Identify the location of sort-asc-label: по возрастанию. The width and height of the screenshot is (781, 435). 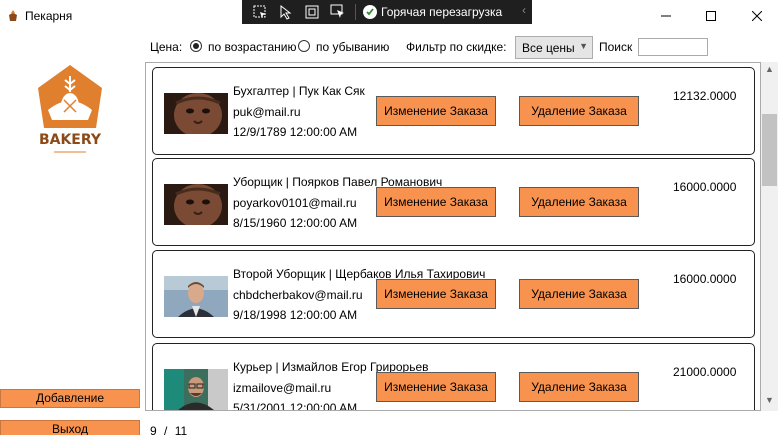
(252, 47).